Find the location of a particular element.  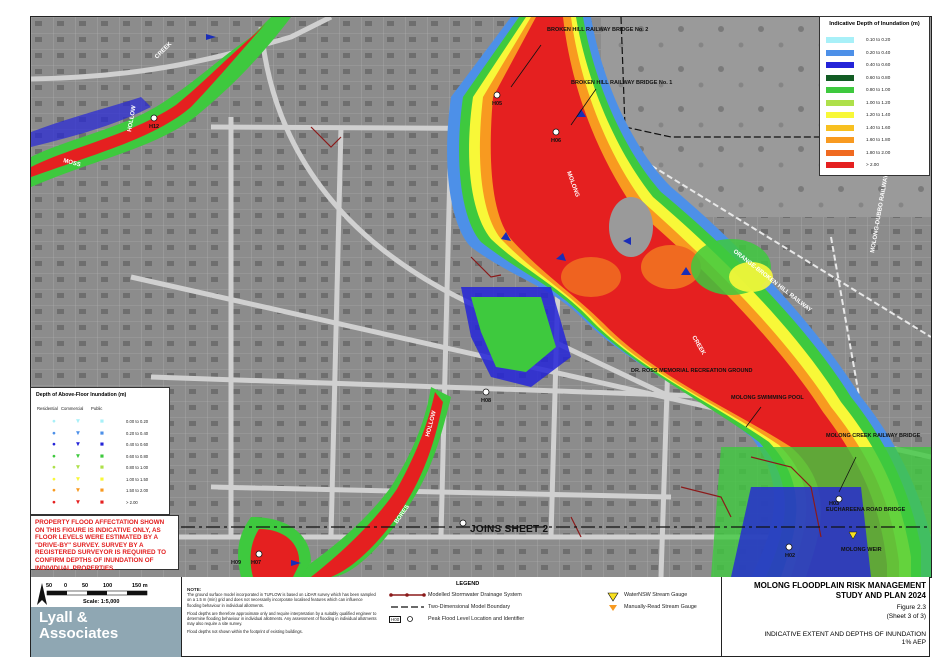

col-public: Public is located at coordinates (97, 408).